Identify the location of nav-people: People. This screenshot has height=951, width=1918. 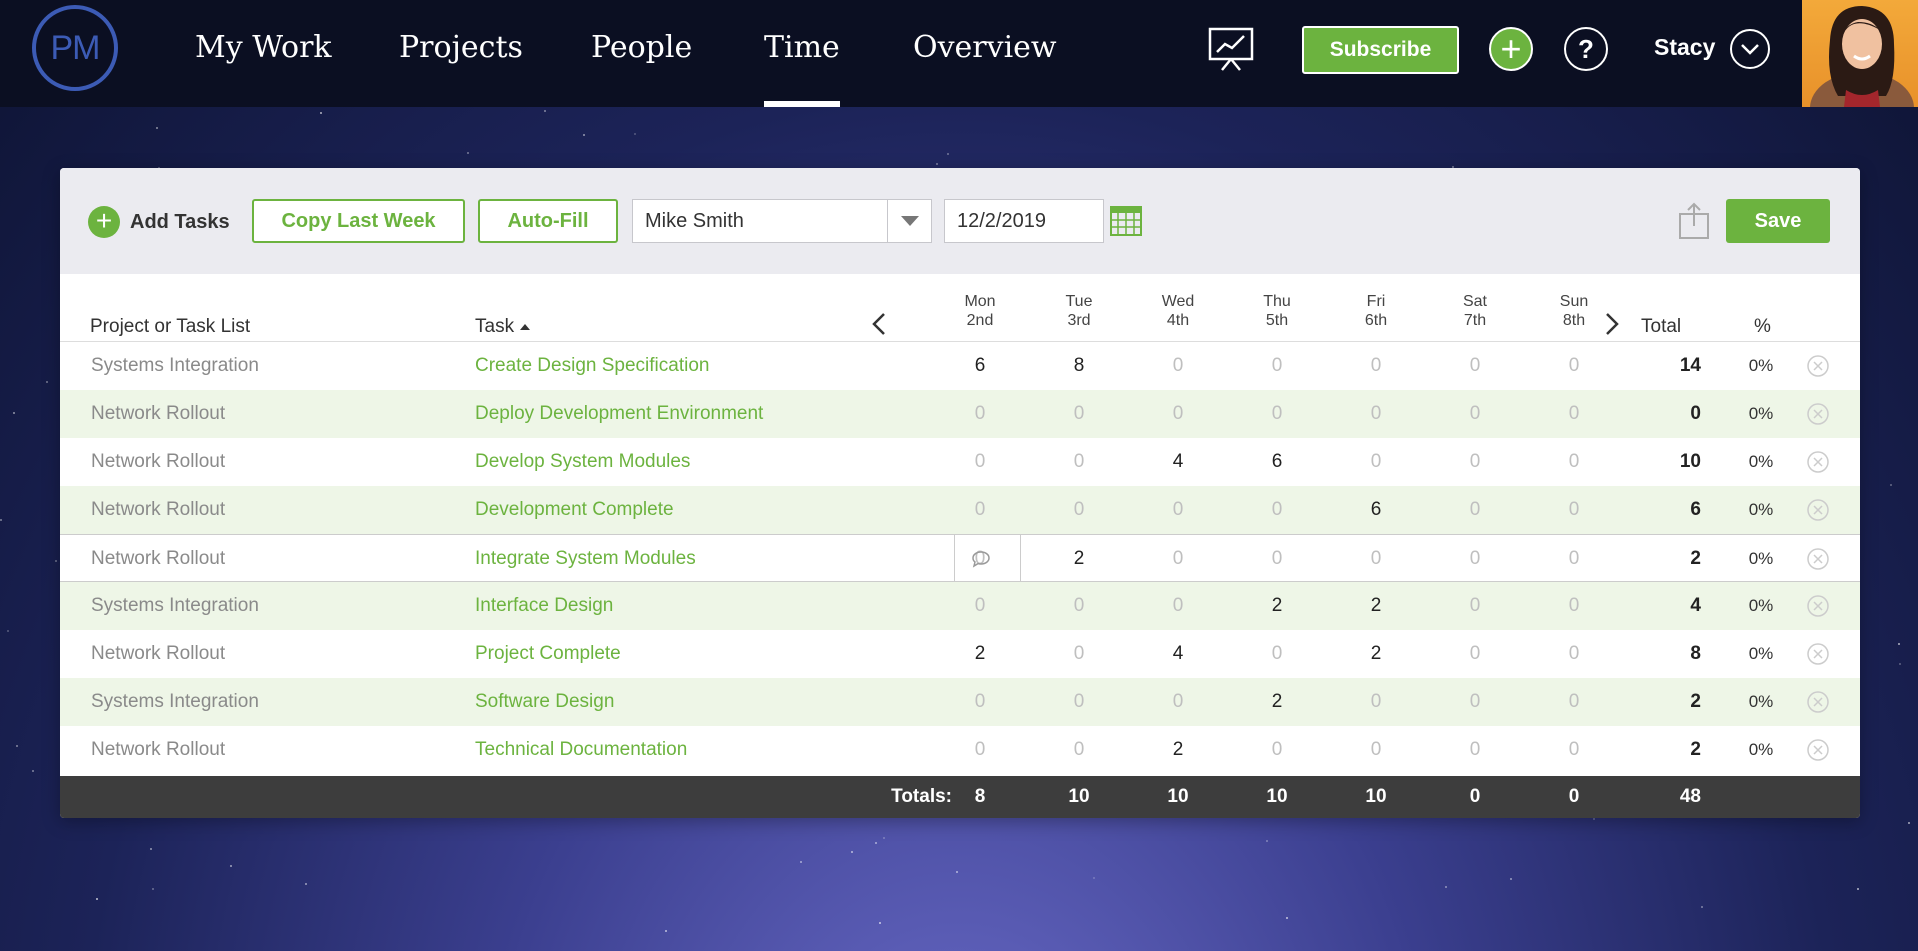
(641, 53).